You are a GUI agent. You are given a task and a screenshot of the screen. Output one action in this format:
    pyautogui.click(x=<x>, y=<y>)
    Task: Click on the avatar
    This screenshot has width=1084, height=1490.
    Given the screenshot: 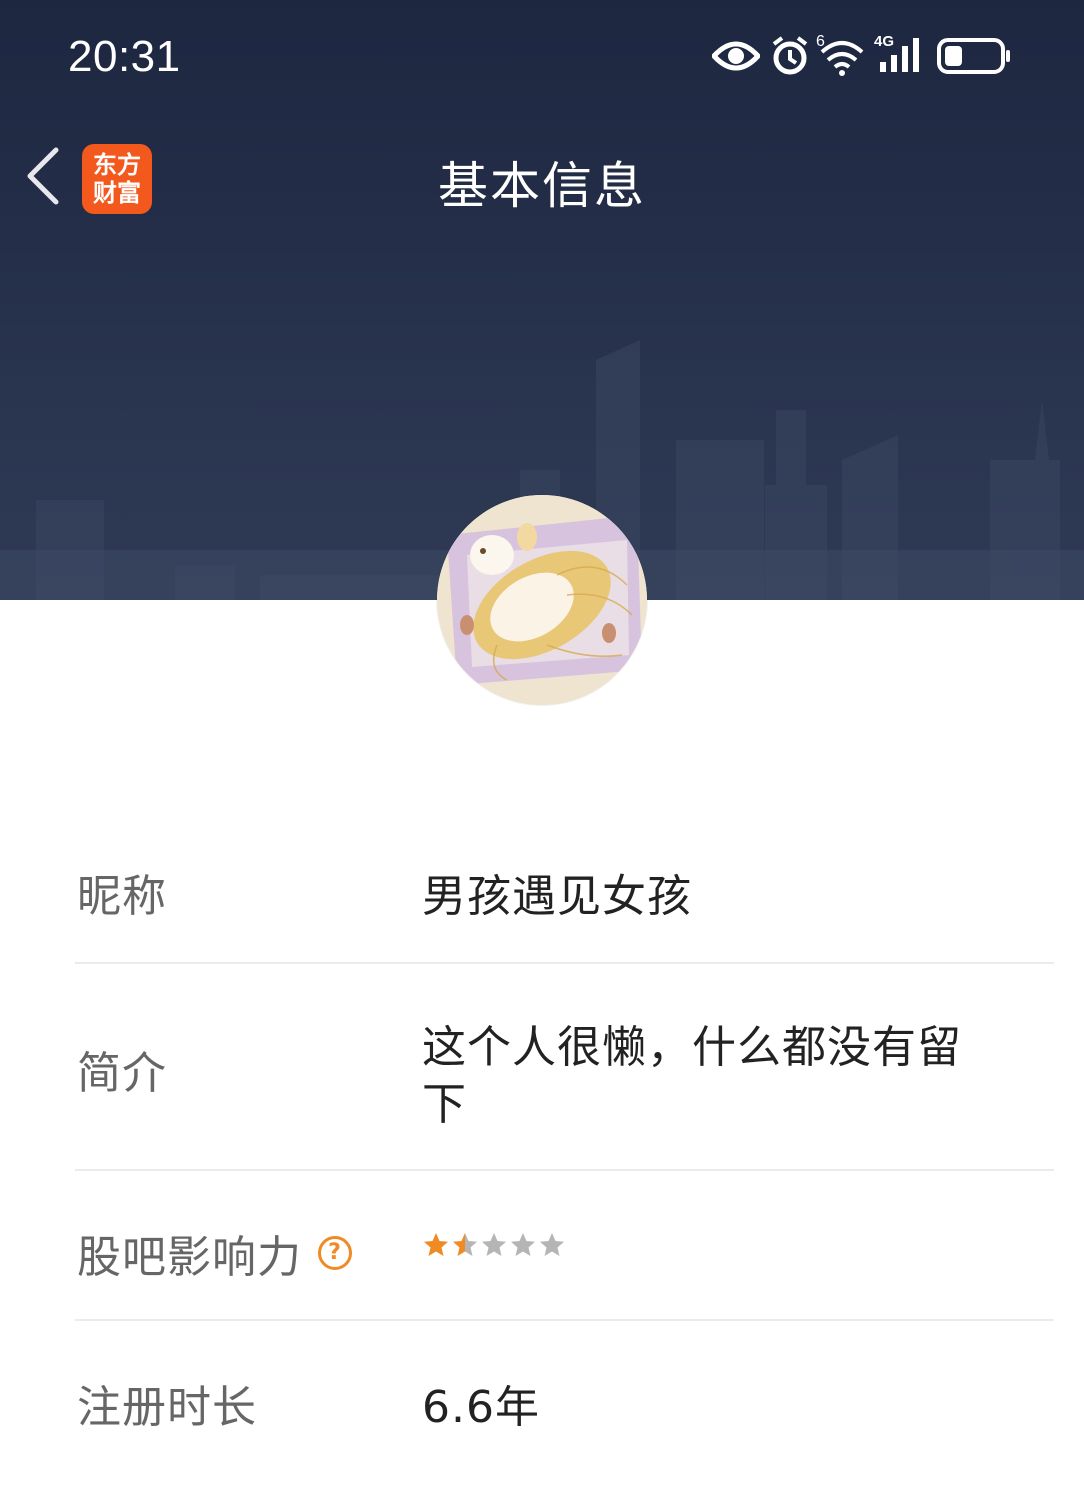 What is the action you would take?
    pyautogui.click(x=542, y=600)
    